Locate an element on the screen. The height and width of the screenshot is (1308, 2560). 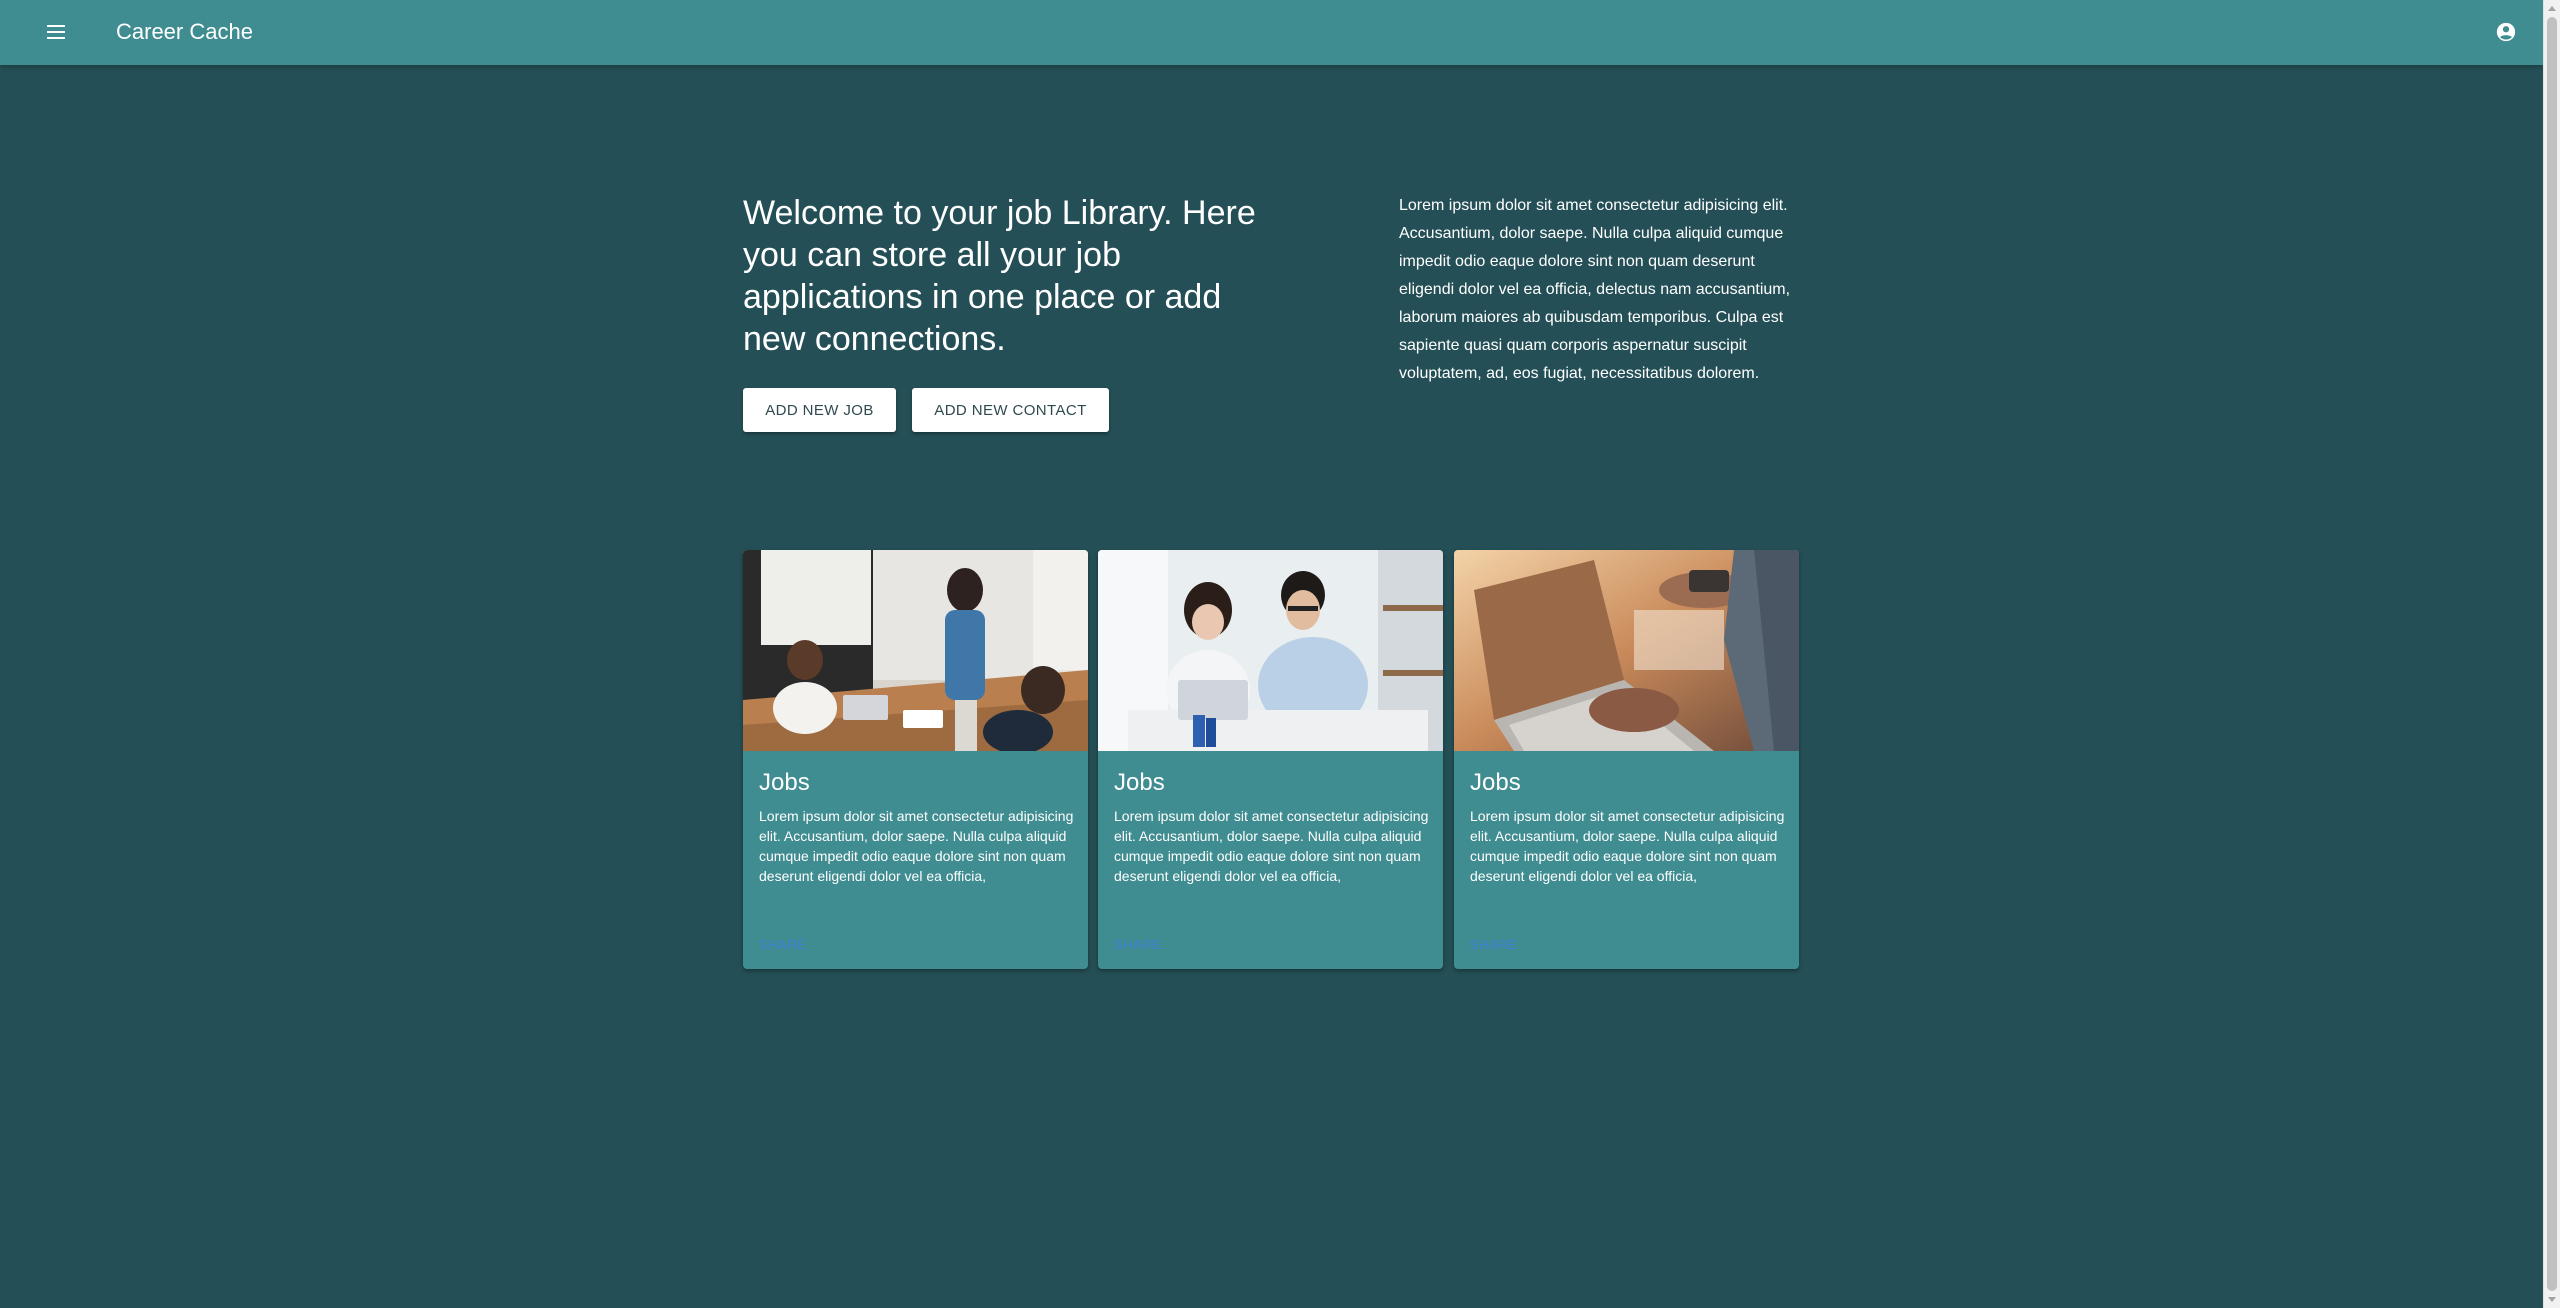
card-image-laptop-phone is located at coordinates (1626, 650).